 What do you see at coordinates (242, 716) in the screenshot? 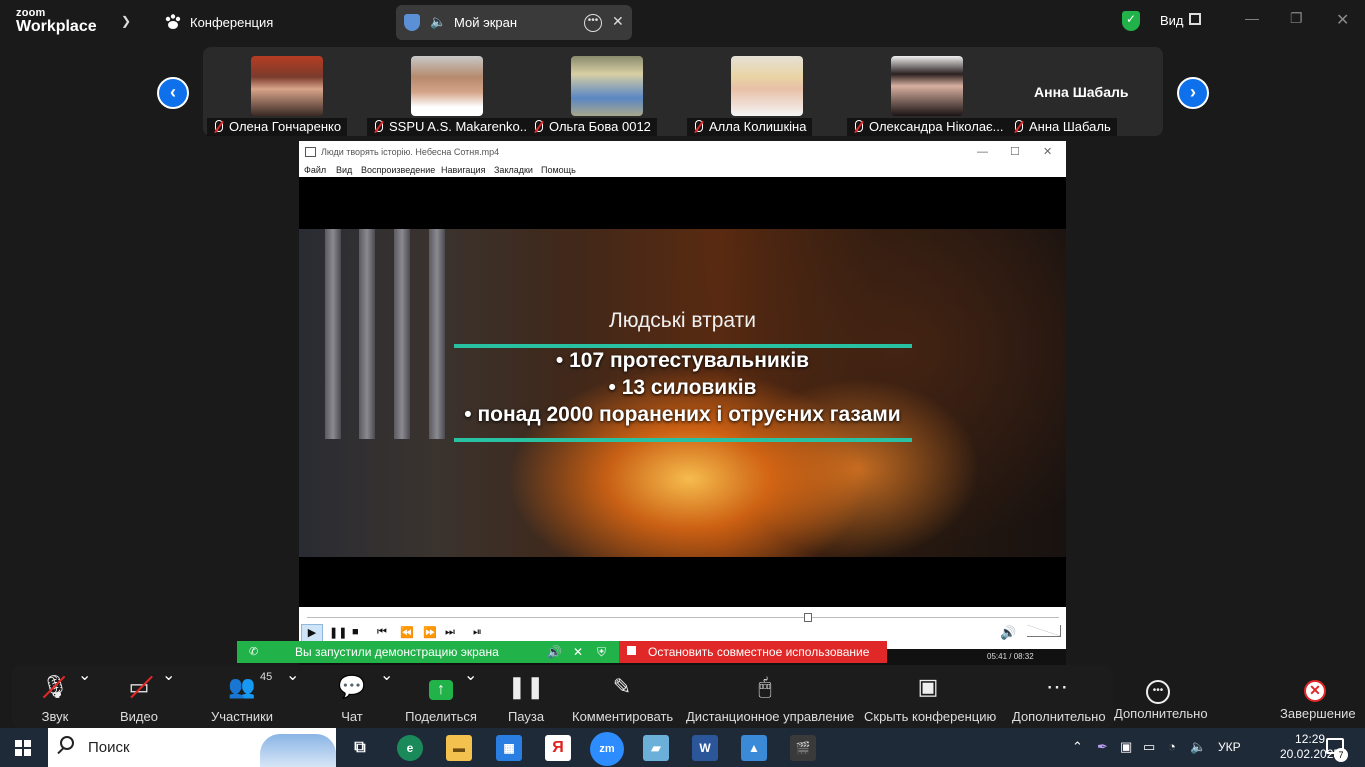
I see `participants-label: Участники` at bounding box center [242, 716].